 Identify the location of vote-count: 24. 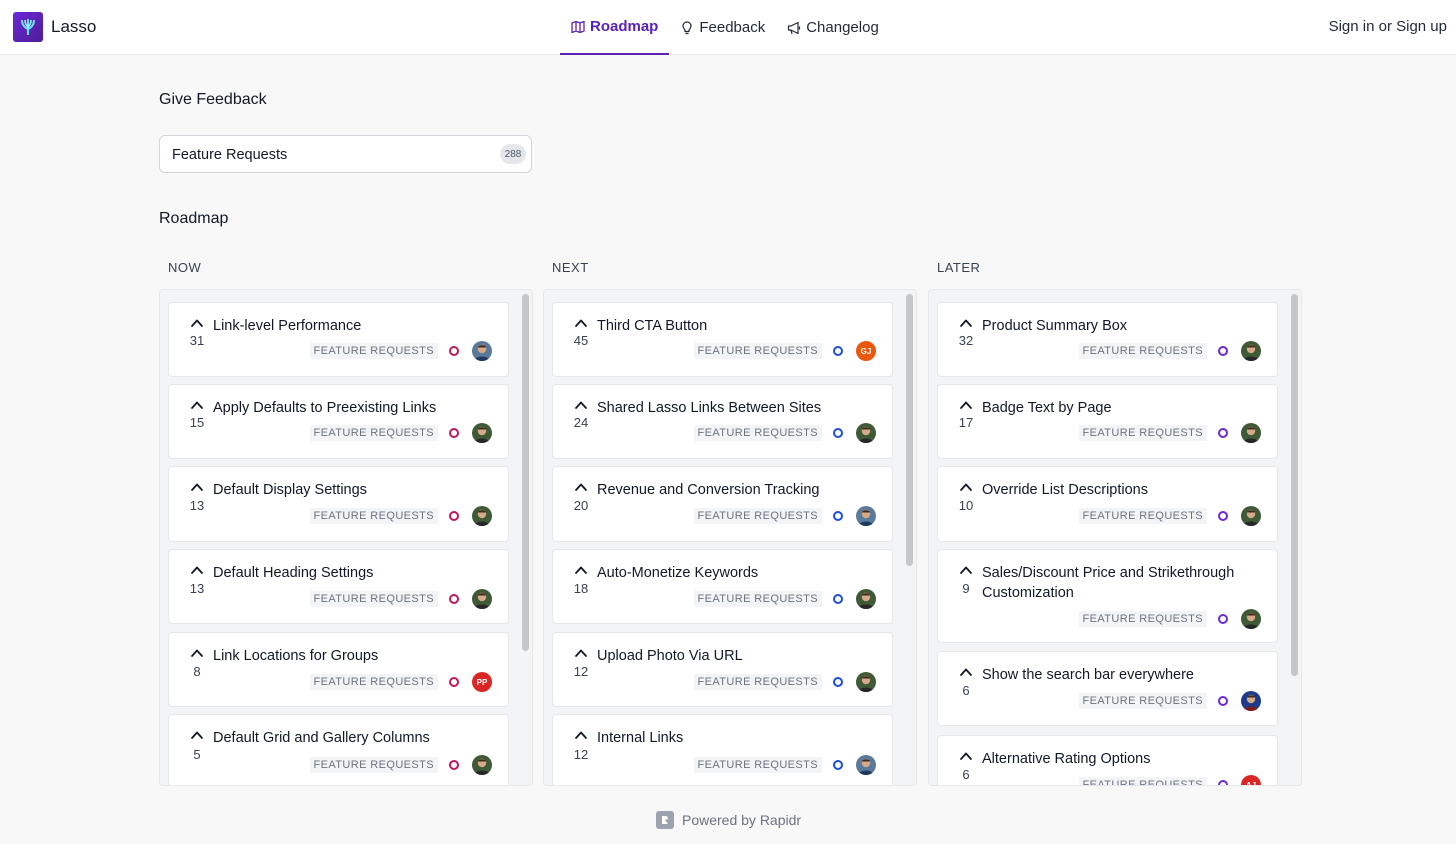
(581, 422).